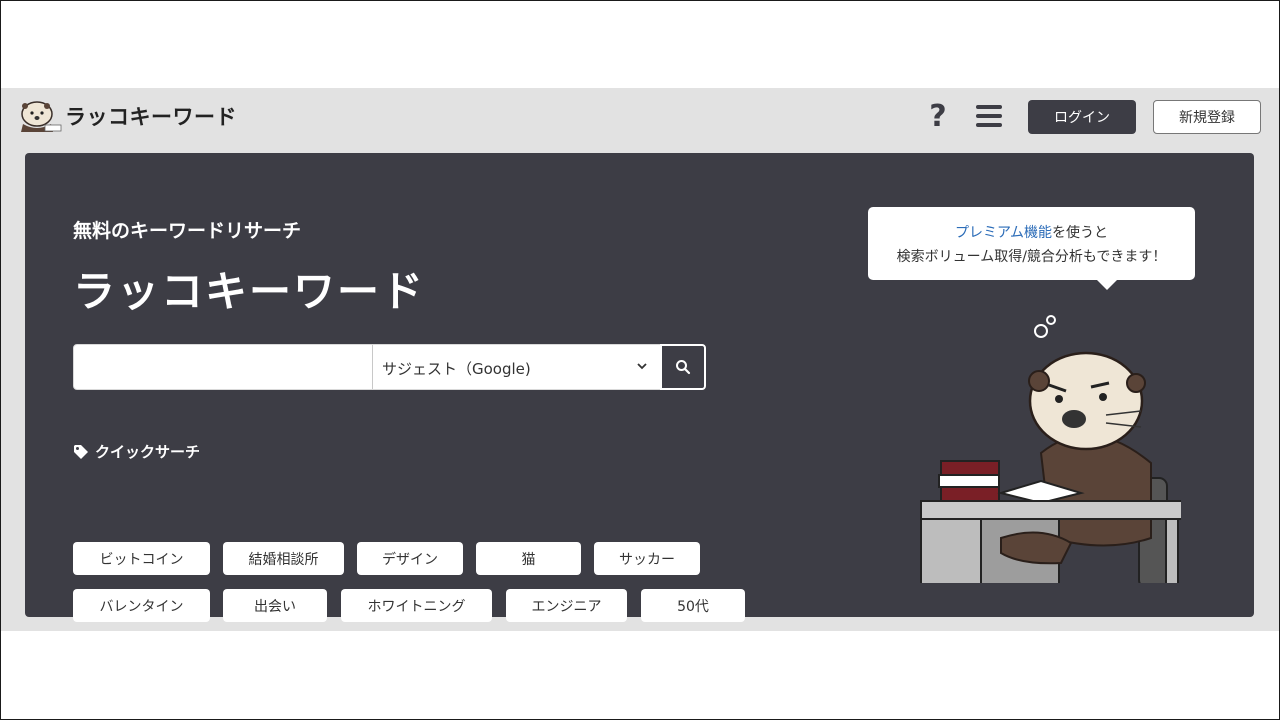 This screenshot has width=1280, height=720. I want to click on login-button: ログイン, so click(1082, 117).